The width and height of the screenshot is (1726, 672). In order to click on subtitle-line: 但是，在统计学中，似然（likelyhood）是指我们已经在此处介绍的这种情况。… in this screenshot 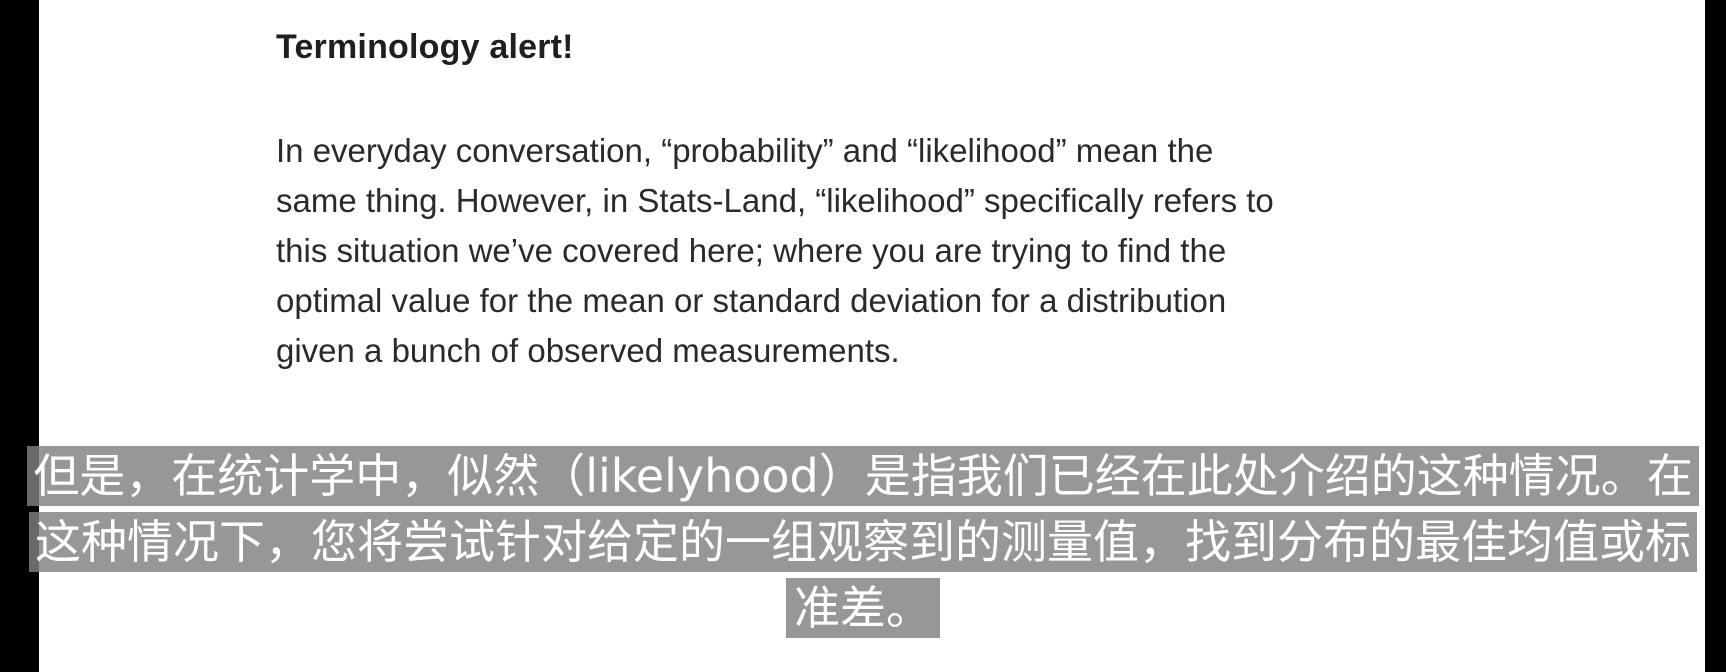, I will do `click(863, 476)`.